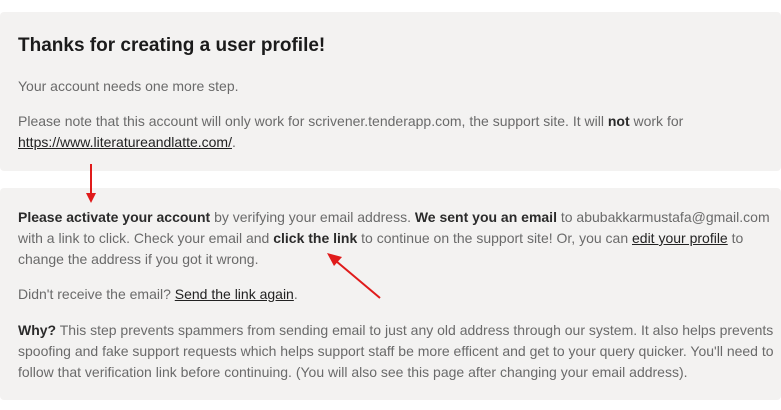 Image resolution: width=781 pixels, height=410 pixels. Describe the element at coordinates (680, 238) in the screenshot. I see `edit-profile-link: edit your profile` at that location.